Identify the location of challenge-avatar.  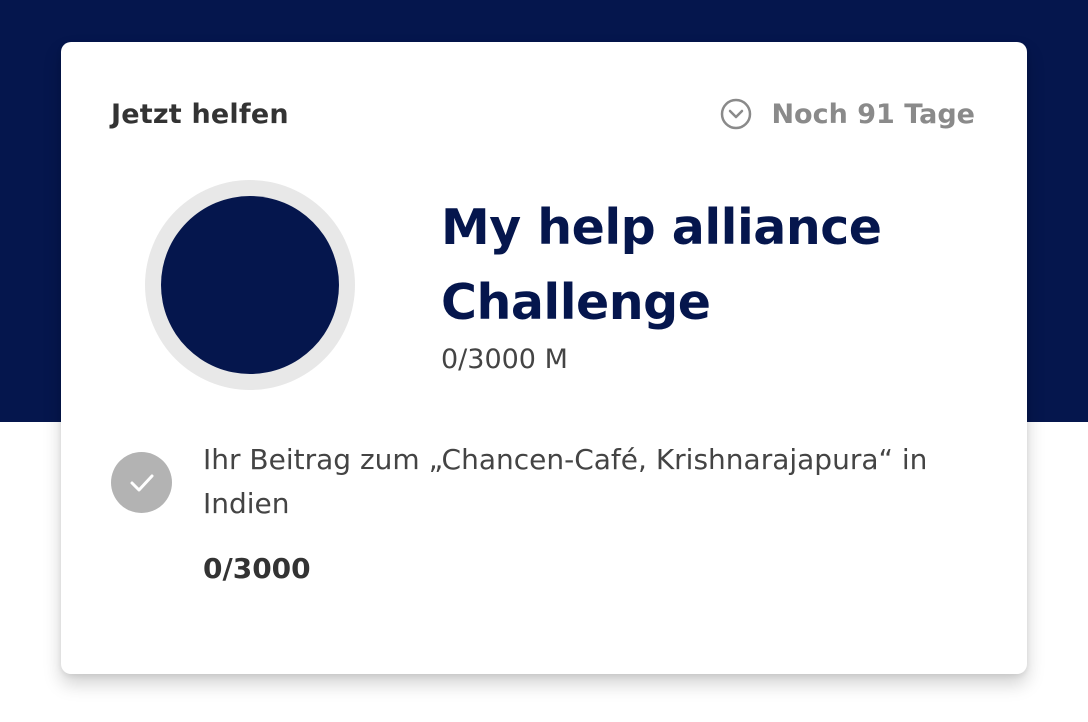
(250, 285).